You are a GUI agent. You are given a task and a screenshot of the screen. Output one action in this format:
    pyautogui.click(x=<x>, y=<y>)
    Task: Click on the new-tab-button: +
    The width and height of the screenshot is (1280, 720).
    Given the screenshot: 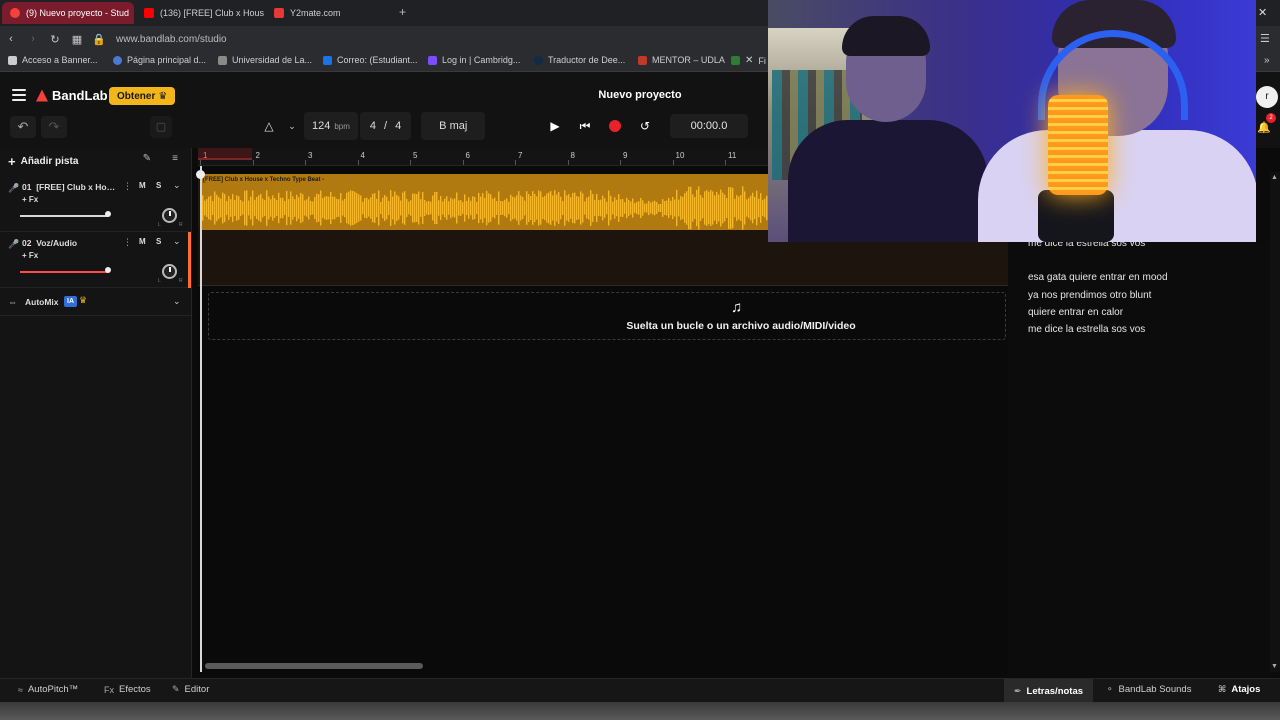 What is the action you would take?
    pyautogui.click(x=402, y=12)
    